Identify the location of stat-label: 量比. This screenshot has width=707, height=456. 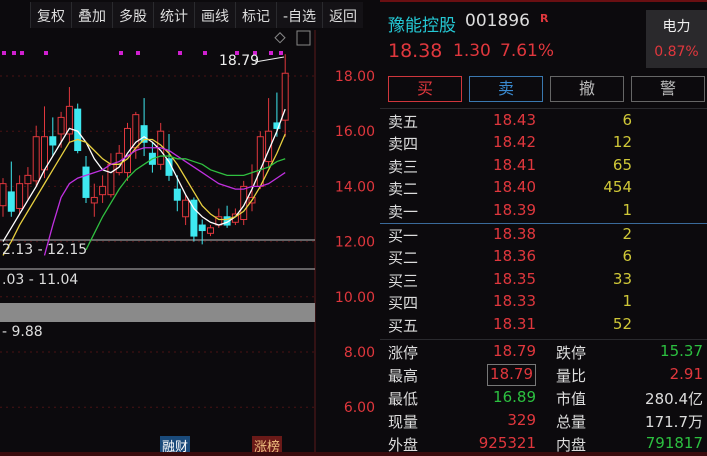
(571, 376).